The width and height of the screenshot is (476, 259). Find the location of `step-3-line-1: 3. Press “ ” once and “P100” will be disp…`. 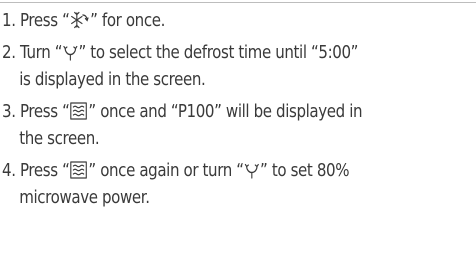

step-3-line-1: 3. Press “ ” once and “P100” will be disp… is located at coordinates (237, 112).